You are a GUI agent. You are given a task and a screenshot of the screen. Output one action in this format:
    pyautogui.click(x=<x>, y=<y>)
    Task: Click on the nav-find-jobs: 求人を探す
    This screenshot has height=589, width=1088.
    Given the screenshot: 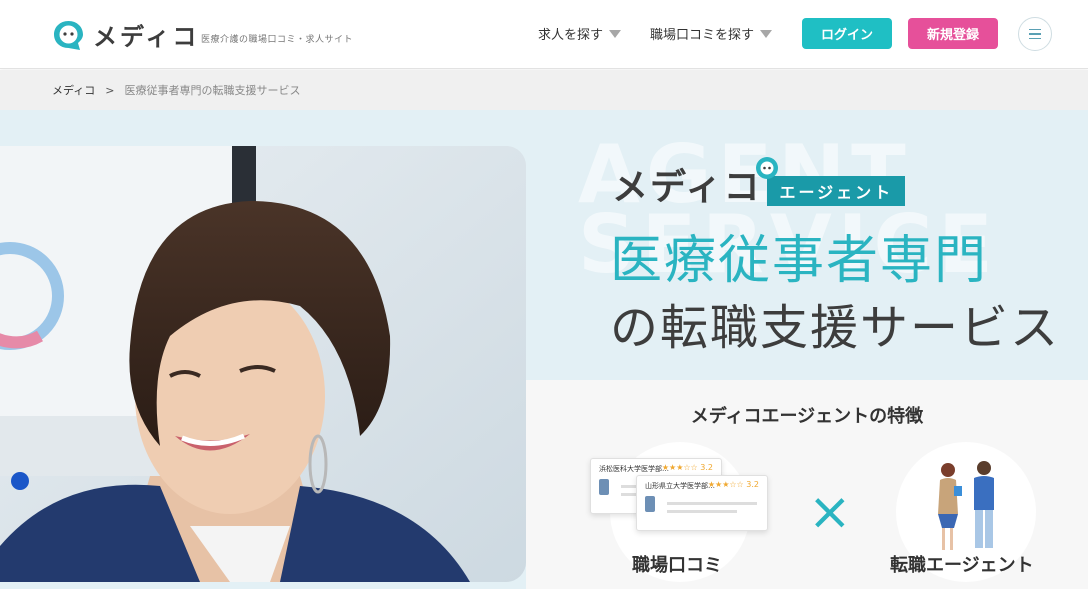 What is the action you would take?
    pyautogui.click(x=580, y=33)
    